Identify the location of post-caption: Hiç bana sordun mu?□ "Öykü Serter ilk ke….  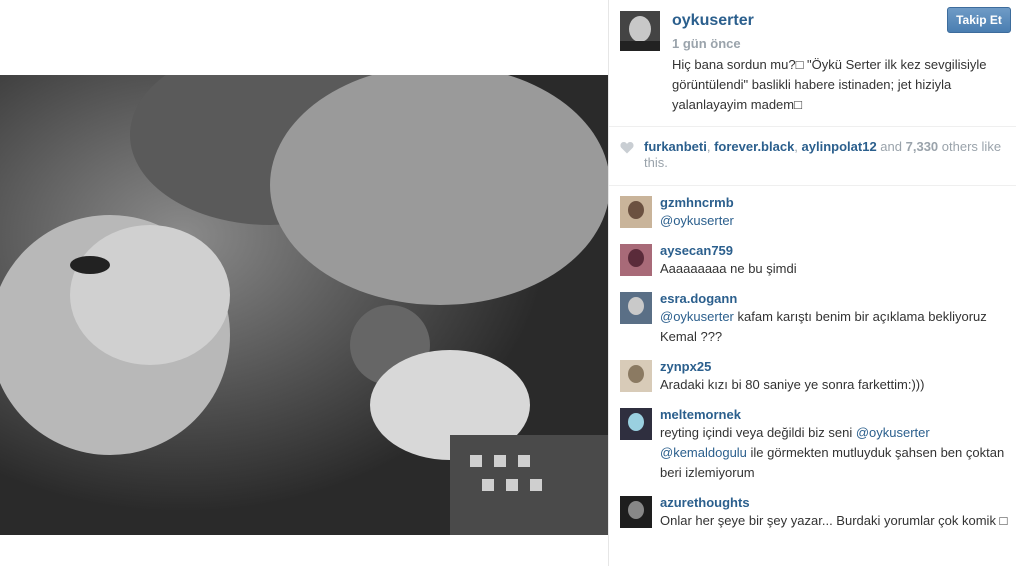
(829, 84).